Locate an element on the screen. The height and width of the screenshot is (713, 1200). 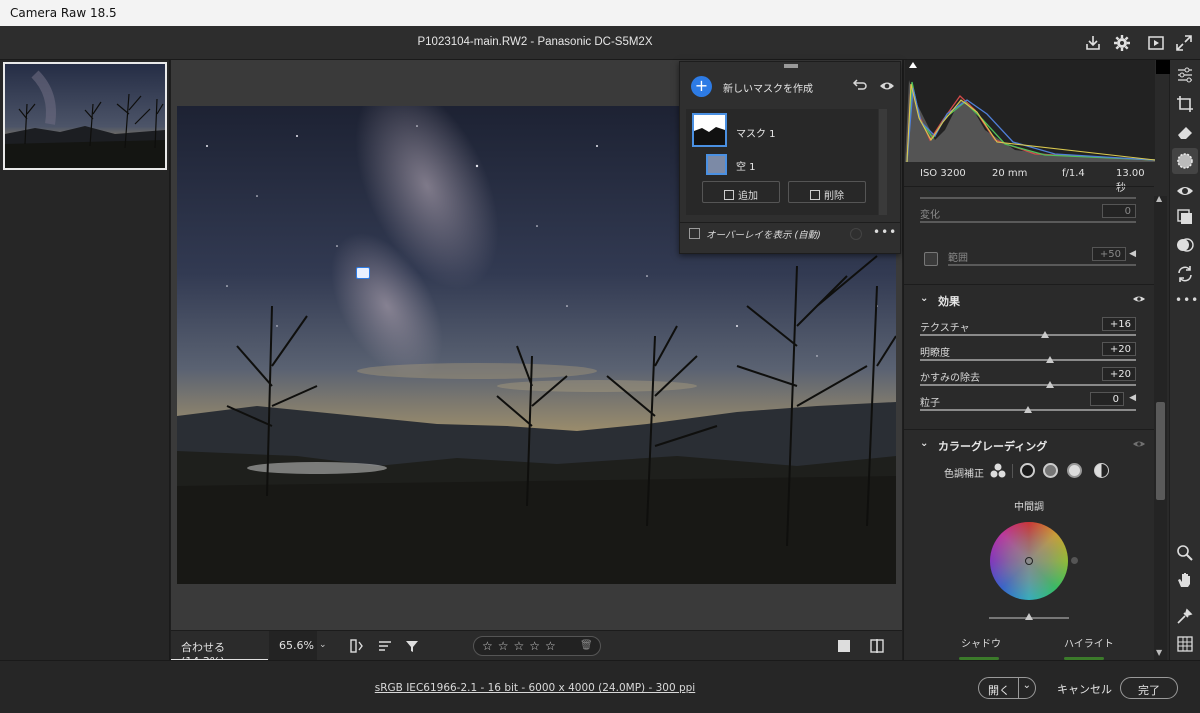
grid-icon is located at coordinates (1185, 644).